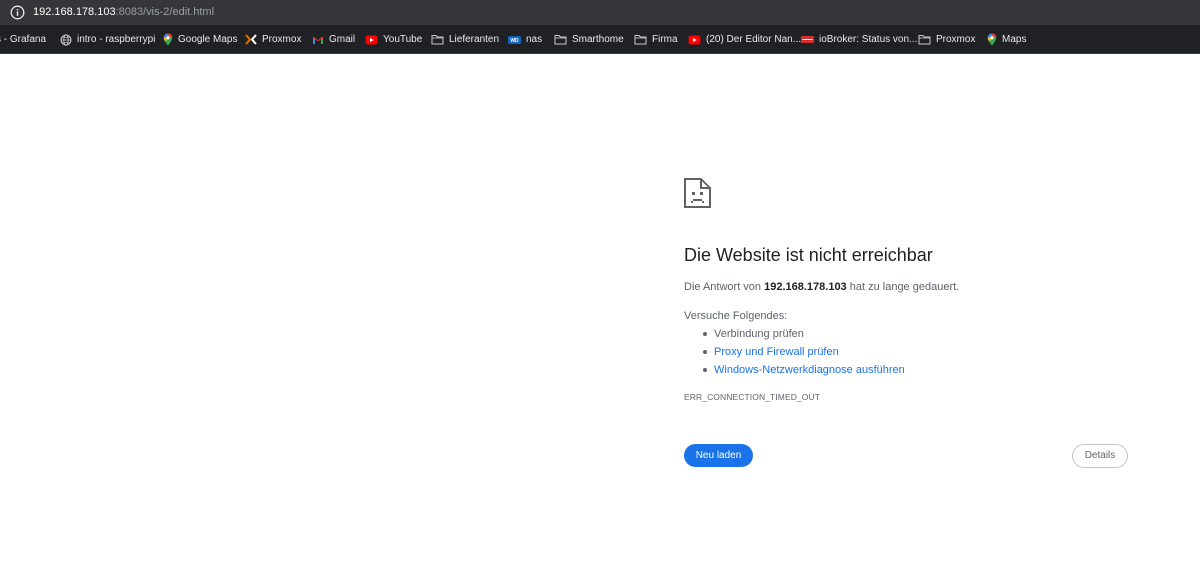 Image resolution: width=1200 pixels, height=572 pixels. What do you see at coordinates (724, 287) in the screenshot?
I see `desc-prefix: Die Antwort von` at bounding box center [724, 287].